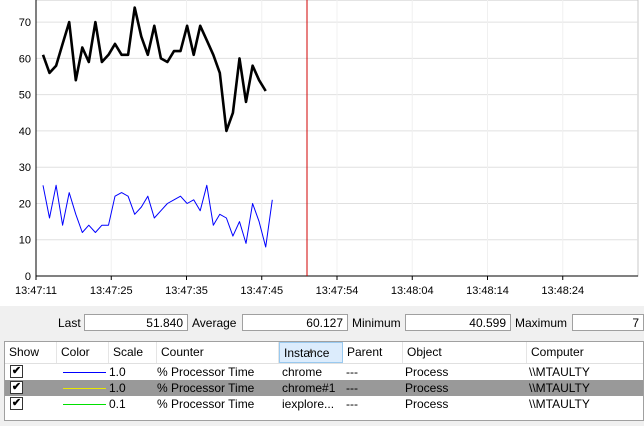 The image size is (644, 426). I want to click on y-tick-label: 10, so click(25, 241).